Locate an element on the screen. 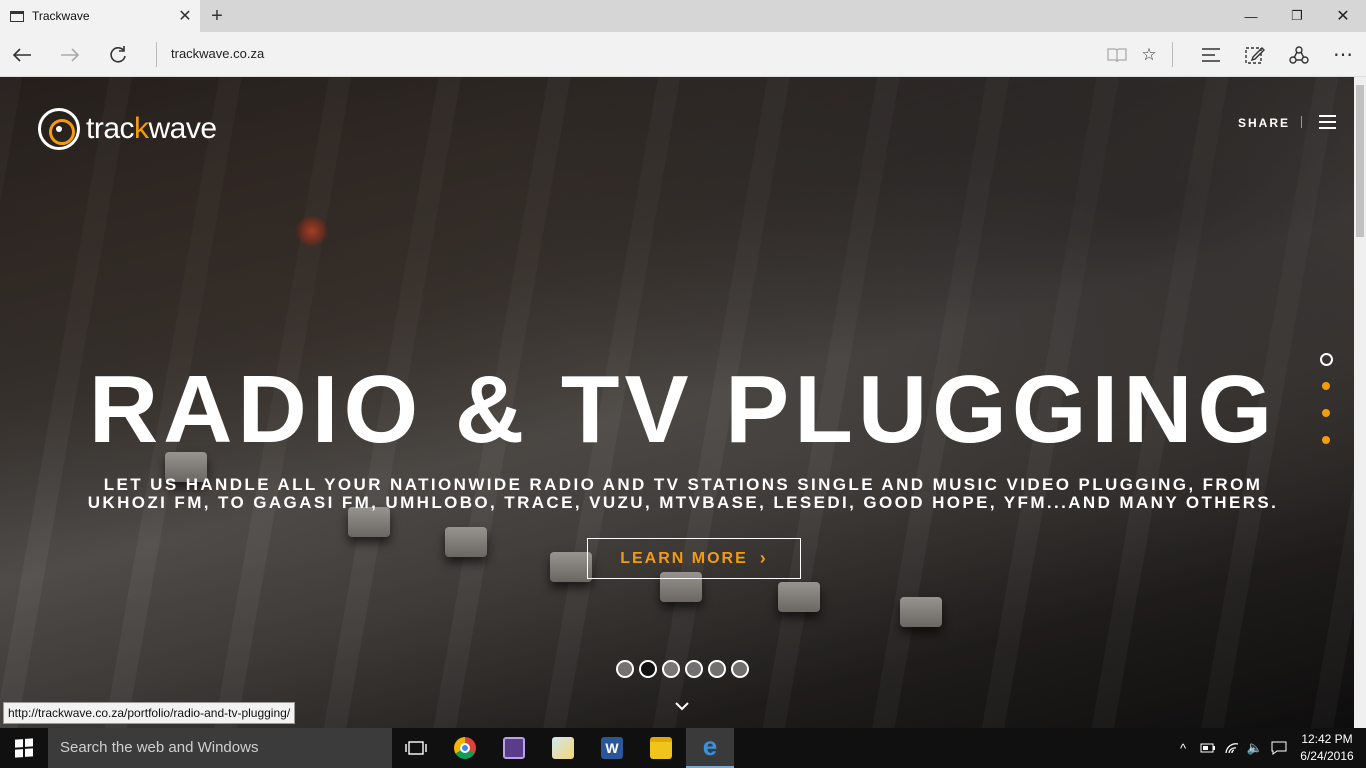 This screenshot has width=1366, height=768. word-app-icon: W is located at coordinates (612, 748).